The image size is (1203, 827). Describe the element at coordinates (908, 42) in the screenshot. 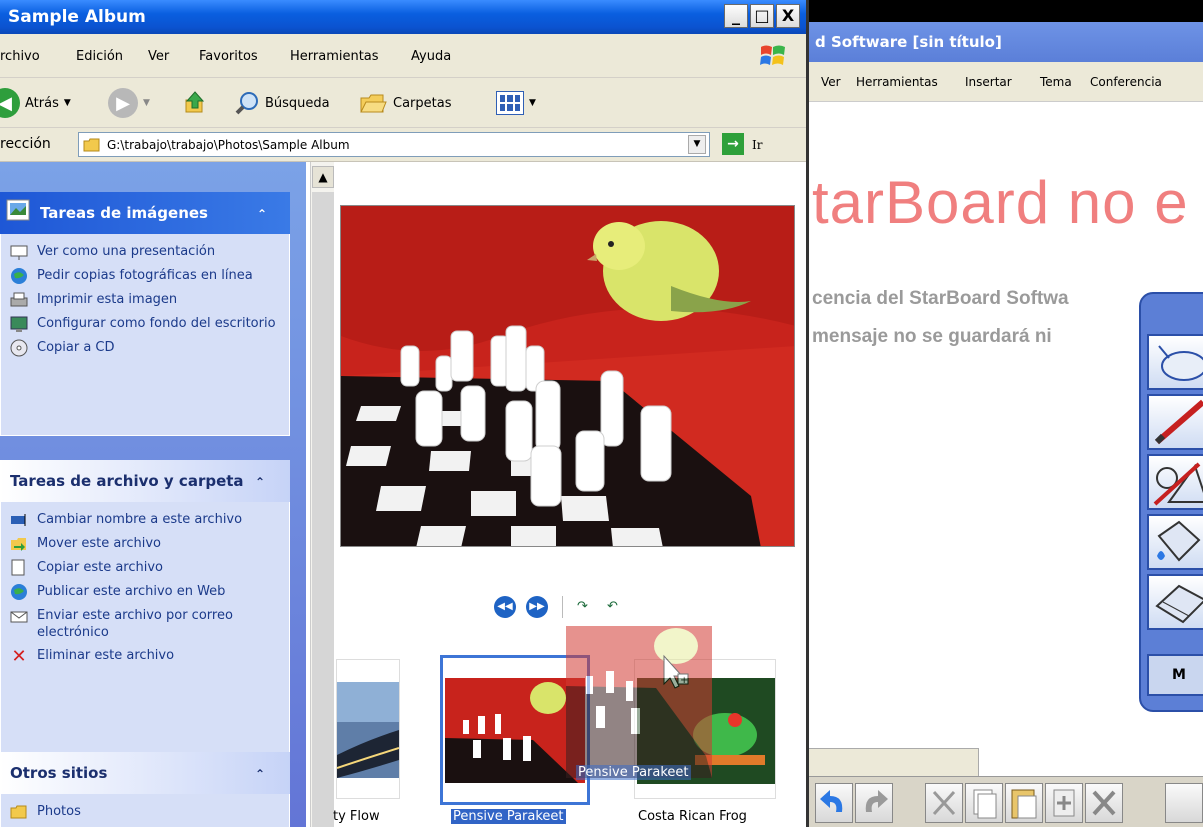

I see `starboard-window-title: d Software [sin título]` at that location.